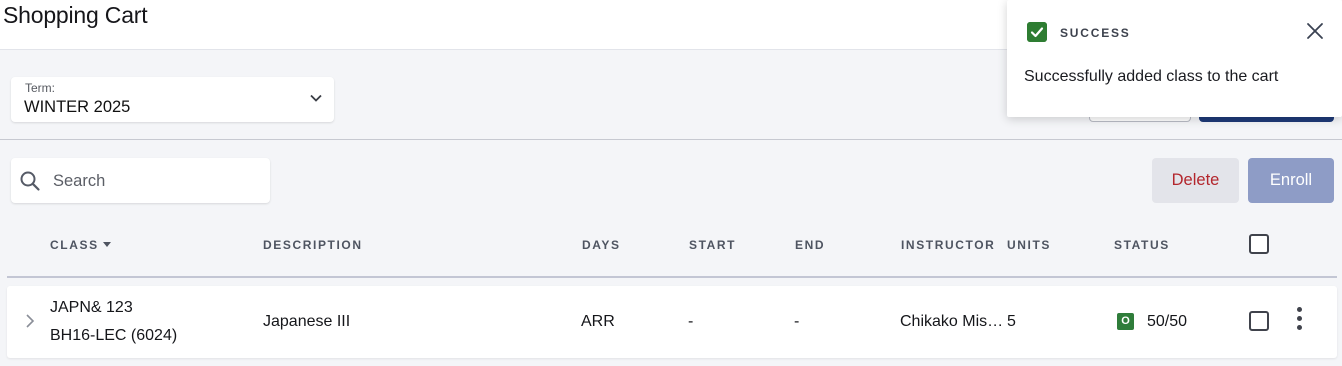 The height and width of the screenshot is (366, 1342). Describe the element at coordinates (1125, 321) in the screenshot. I see `status-badge: O` at that location.